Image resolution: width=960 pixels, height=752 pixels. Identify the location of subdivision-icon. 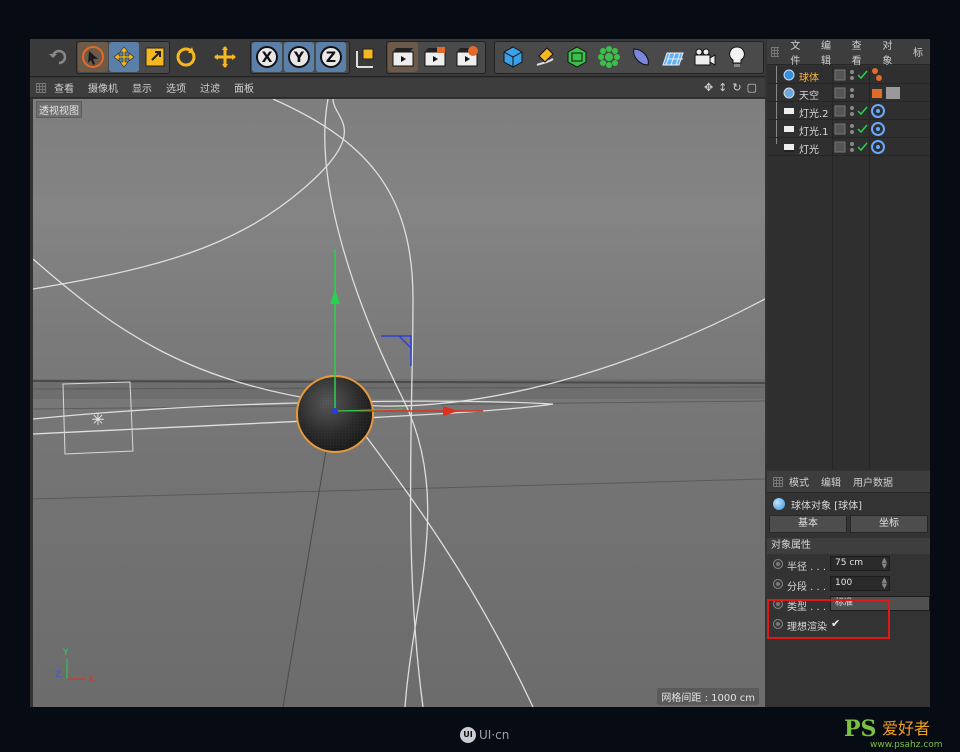
(577, 57).